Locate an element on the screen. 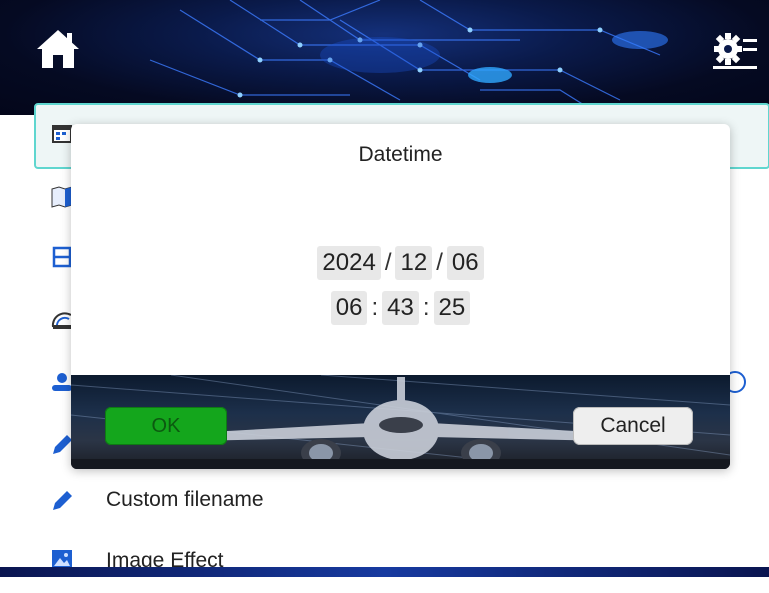 The image size is (769, 593). time-picker: 06:43:25 is located at coordinates (400, 308).